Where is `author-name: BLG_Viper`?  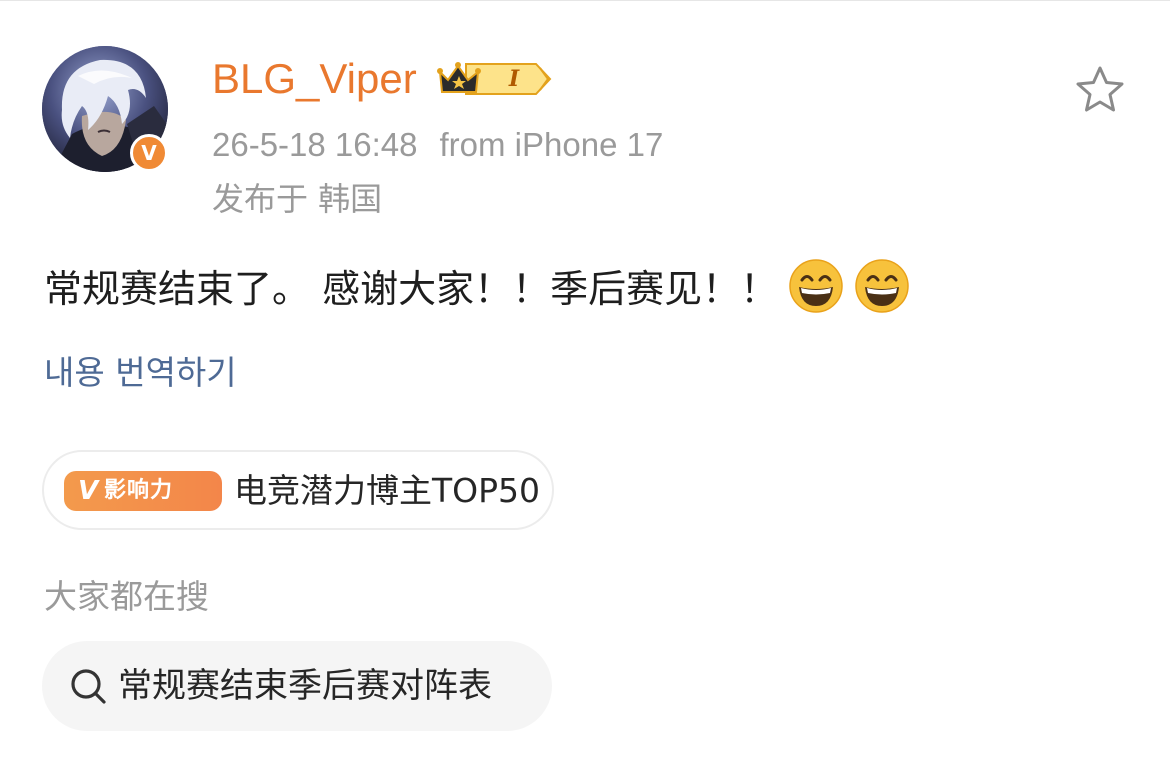
author-name: BLG_Viper is located at coordinates (314, 79).